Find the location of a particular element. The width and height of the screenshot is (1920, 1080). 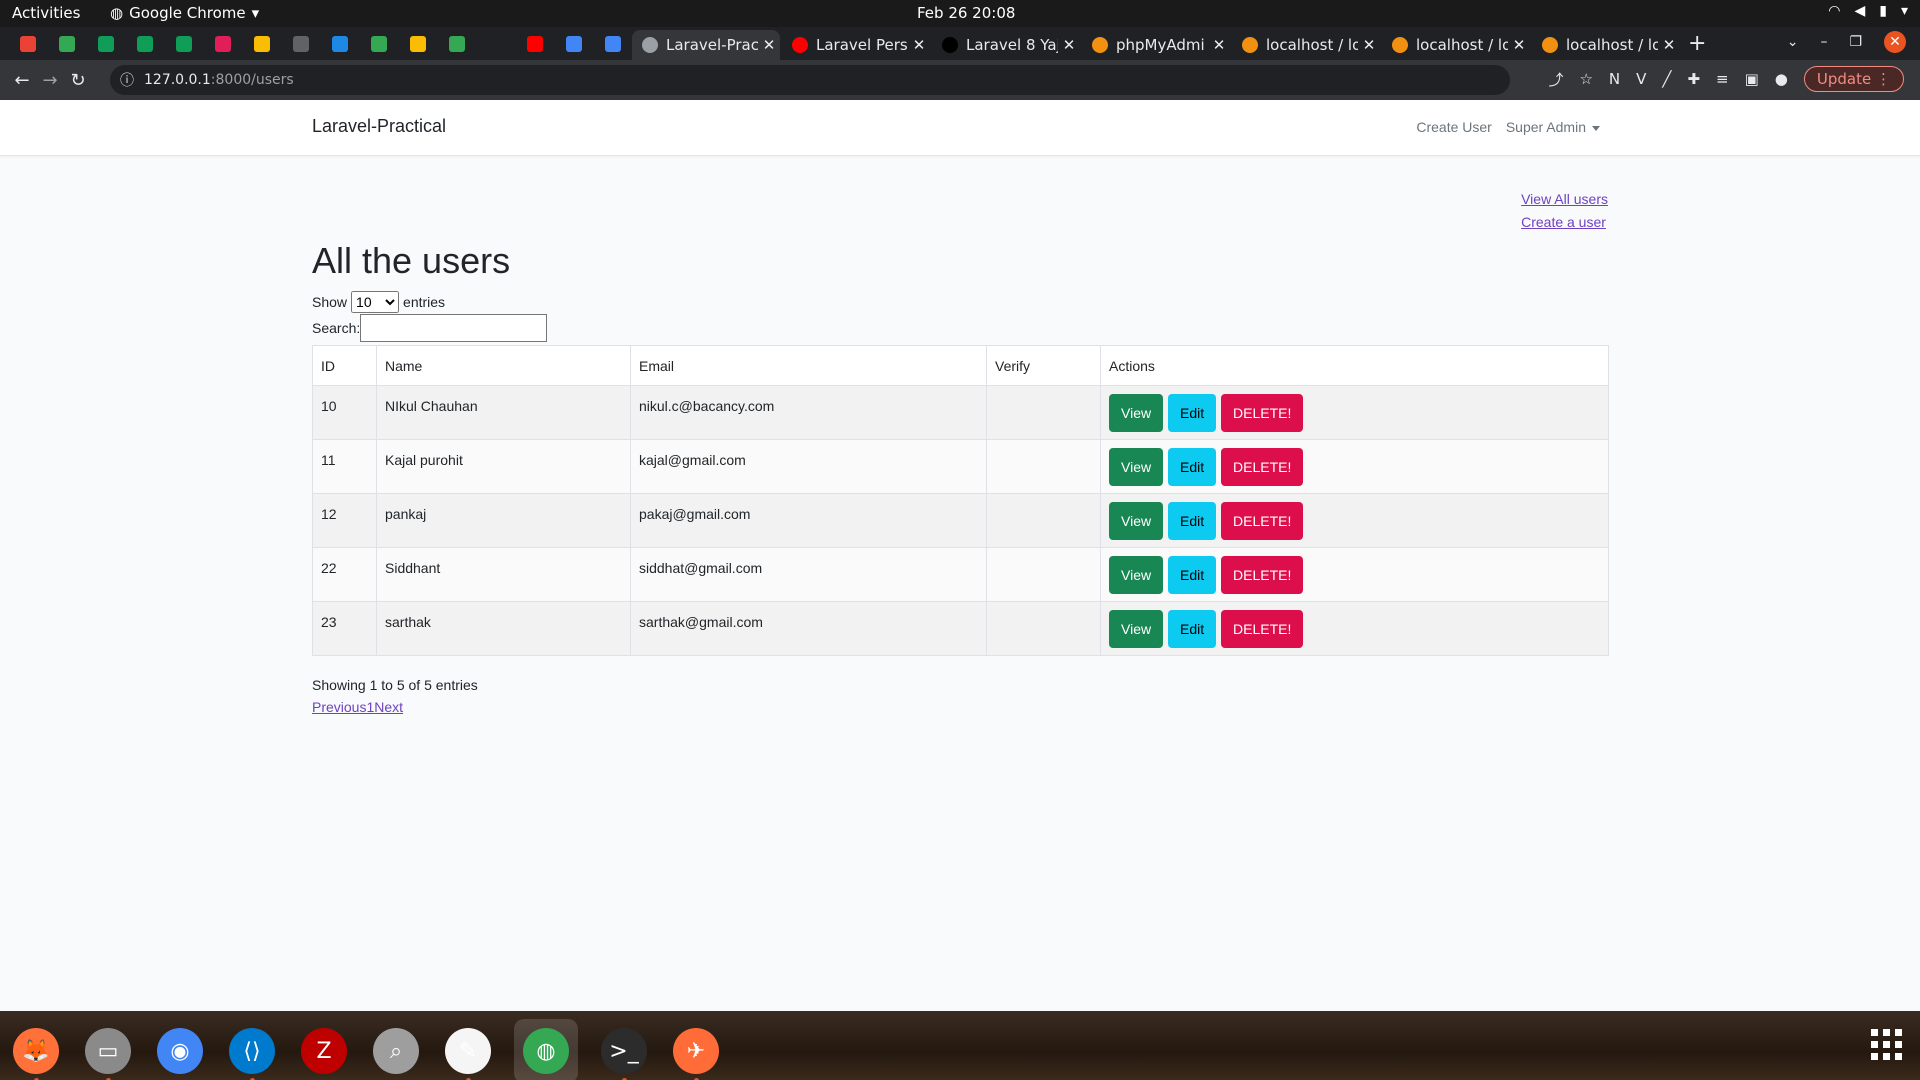

search-label: Search: is located at coordinates (336, 328).